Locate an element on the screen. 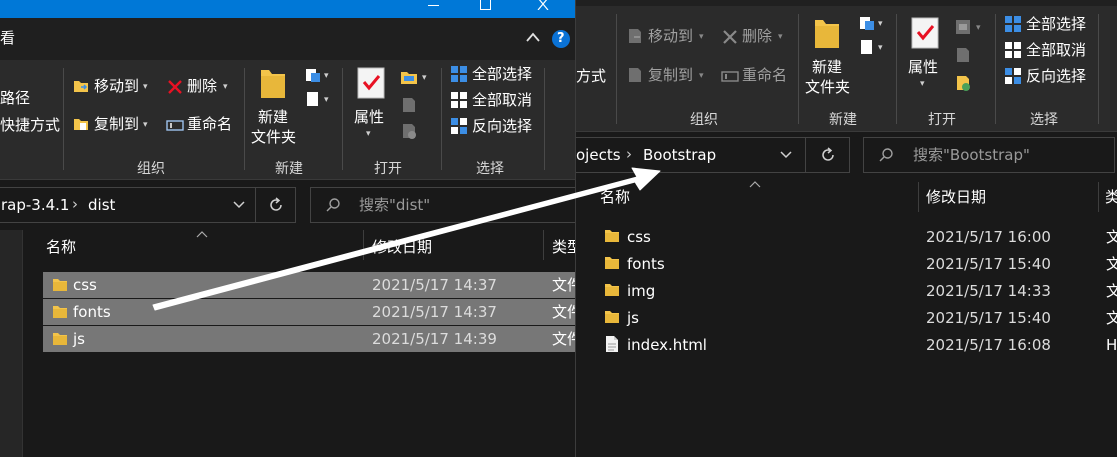 The image size is (1117, 457). file-date: 2021/5/17 16:08 is located at coordinates (988, 345).